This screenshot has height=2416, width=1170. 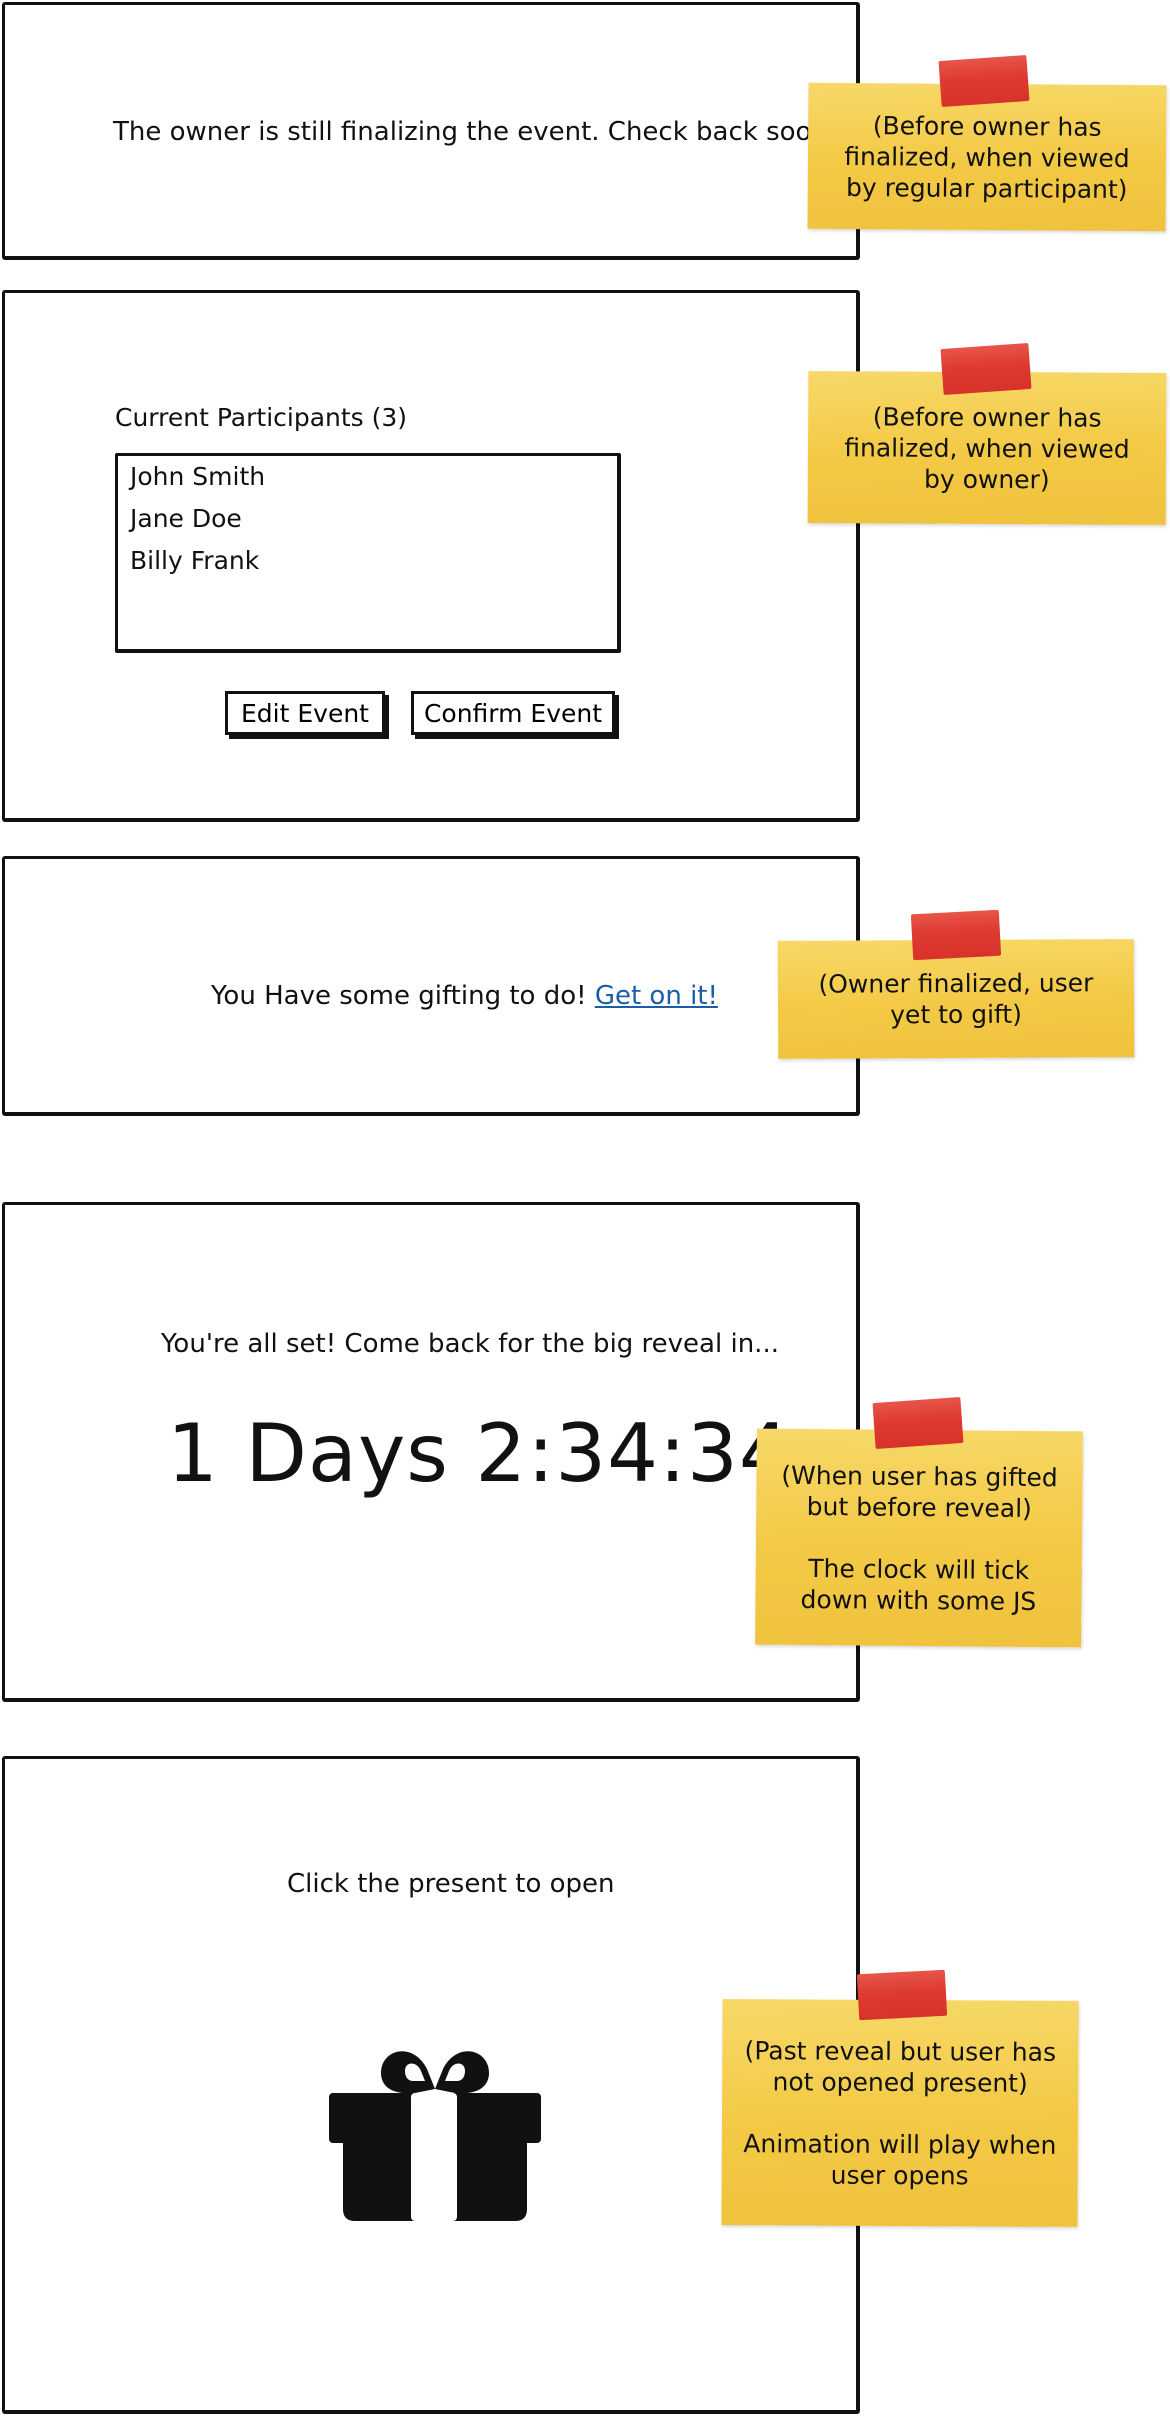 I want to click on gifting-text: You Have some gifting to do!, so click(x=399, y=996).